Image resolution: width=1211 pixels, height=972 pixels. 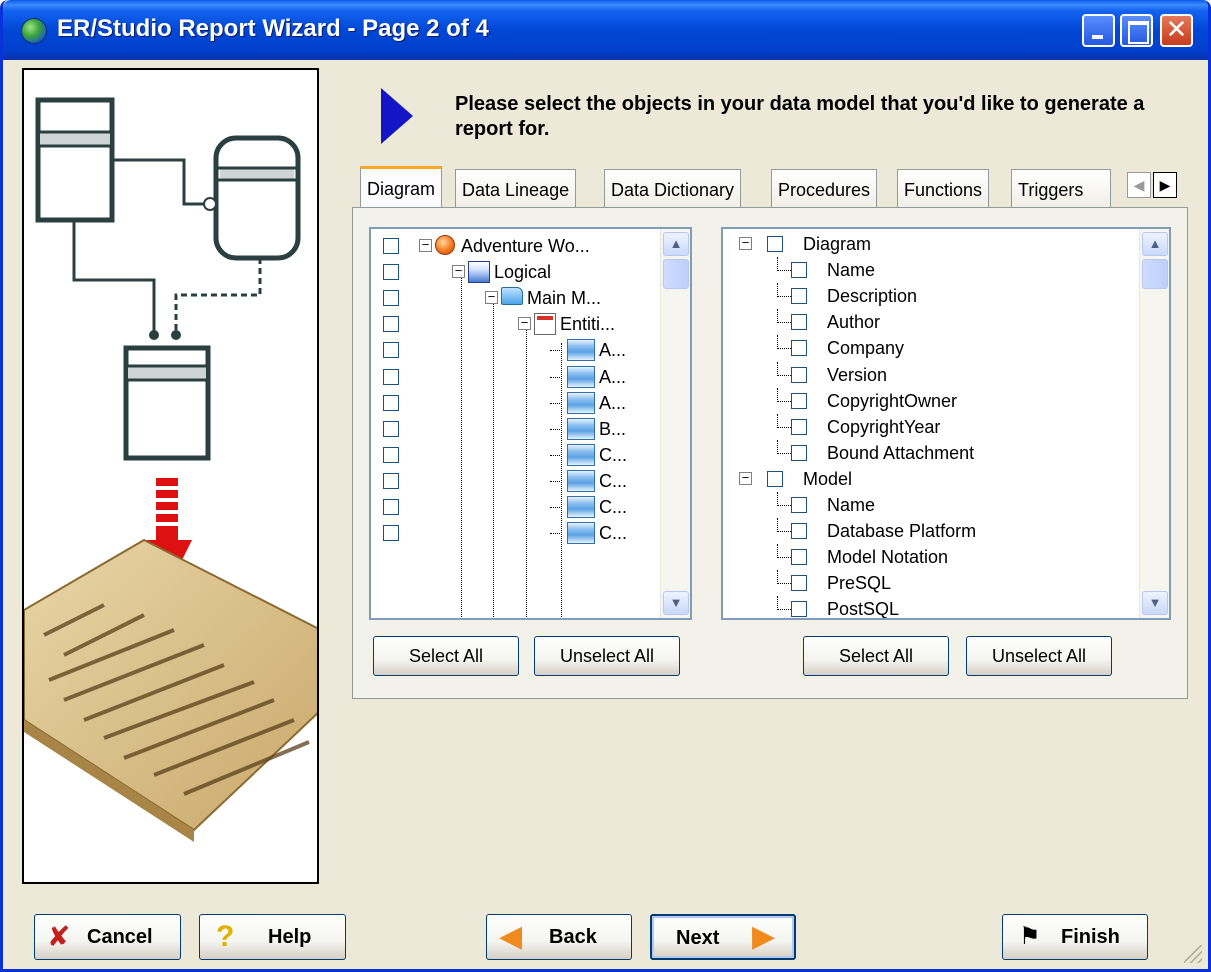 I want to click on property-group-label: Diagram, so click(x=837, y=244).